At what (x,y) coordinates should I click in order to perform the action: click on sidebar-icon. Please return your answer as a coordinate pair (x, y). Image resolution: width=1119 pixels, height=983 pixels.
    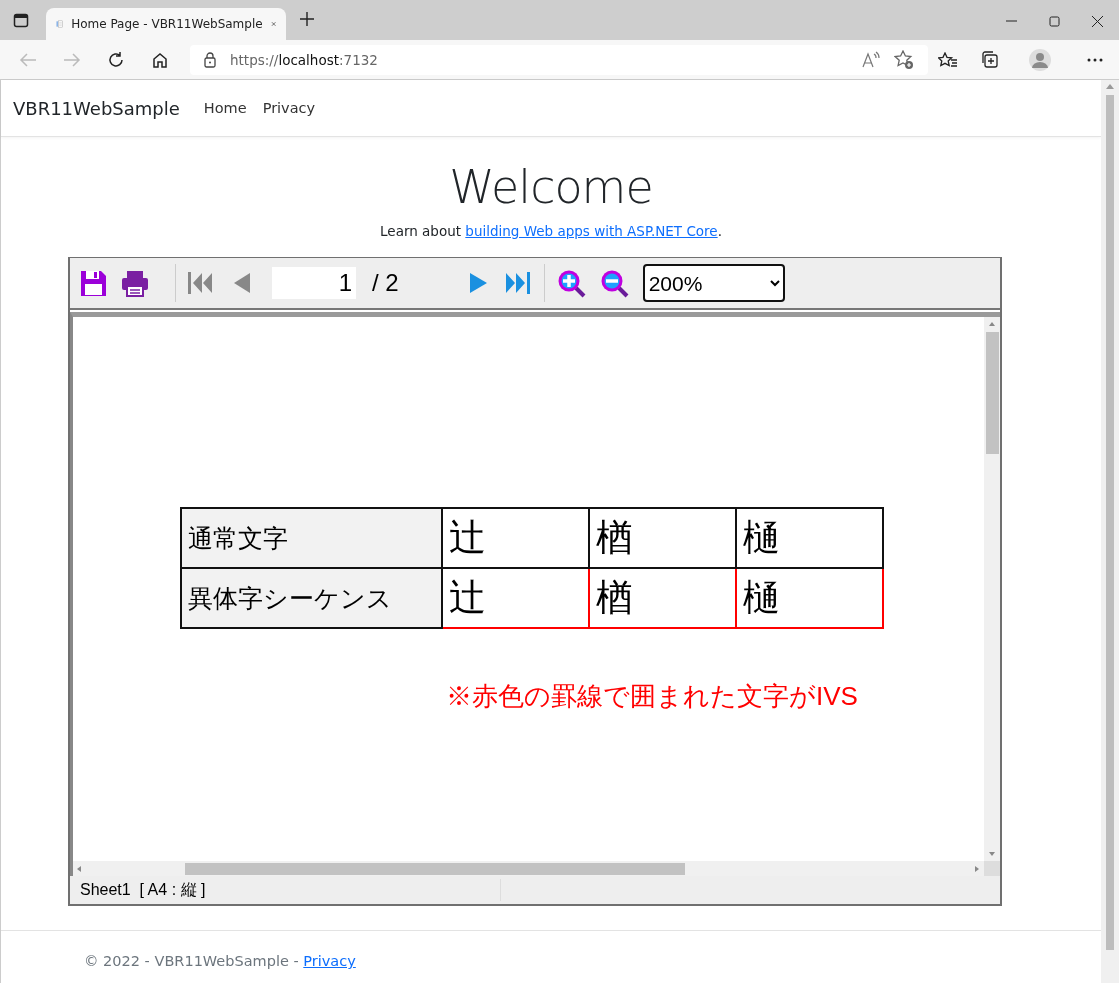
    Looking at the image, I should click on (21, 20).